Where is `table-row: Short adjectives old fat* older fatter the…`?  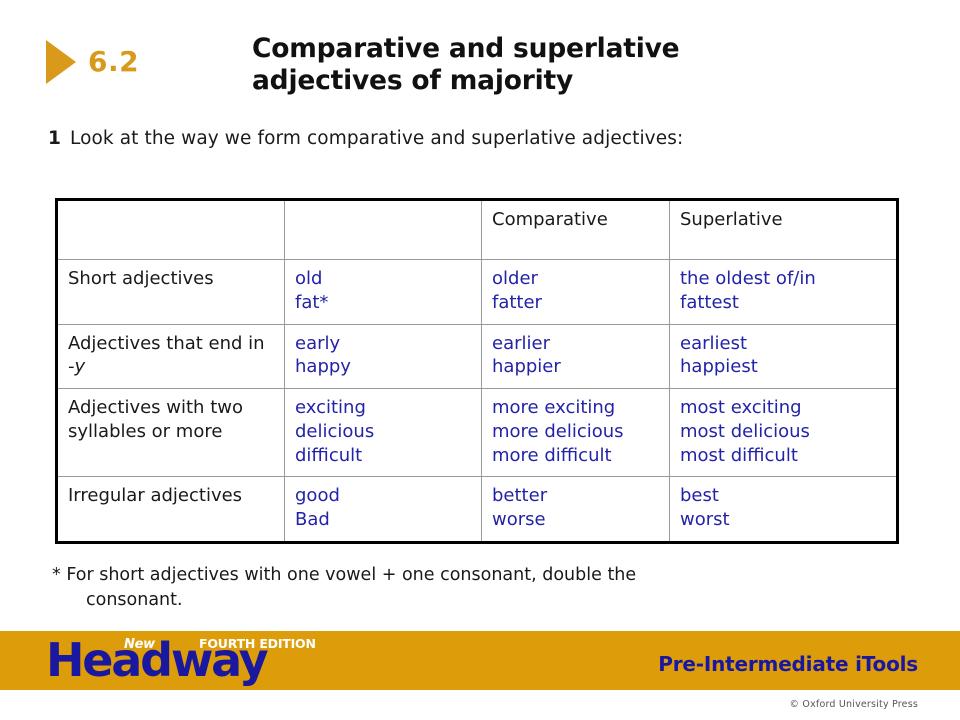
table-row: Short adjectives old fat* older fatter the… is located at coordinates (477, 292).